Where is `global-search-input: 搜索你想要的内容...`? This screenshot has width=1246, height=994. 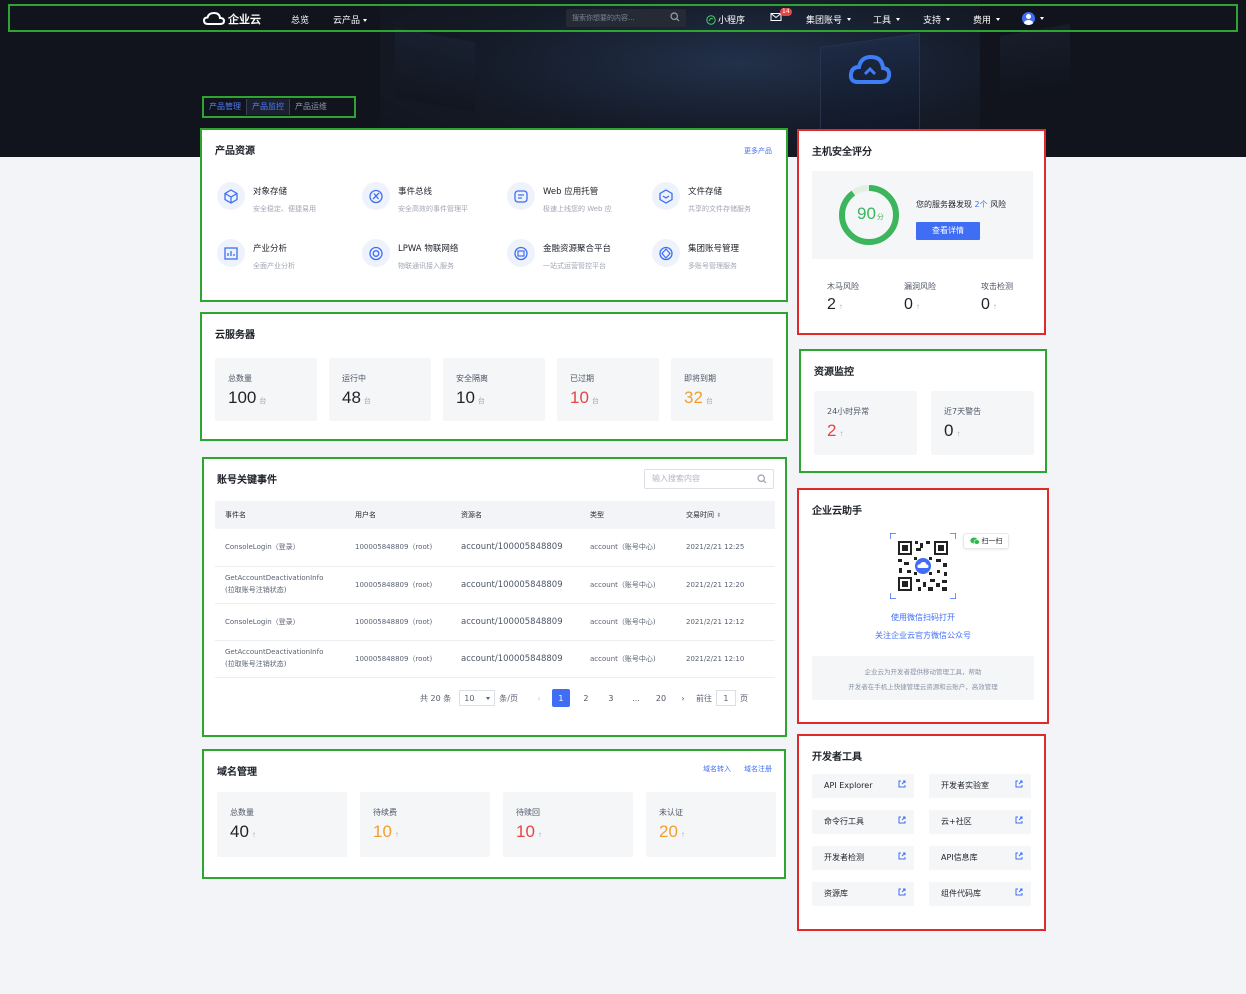
global-search-input: 搜索你想要的内容... is located at coordinates (626, 18).